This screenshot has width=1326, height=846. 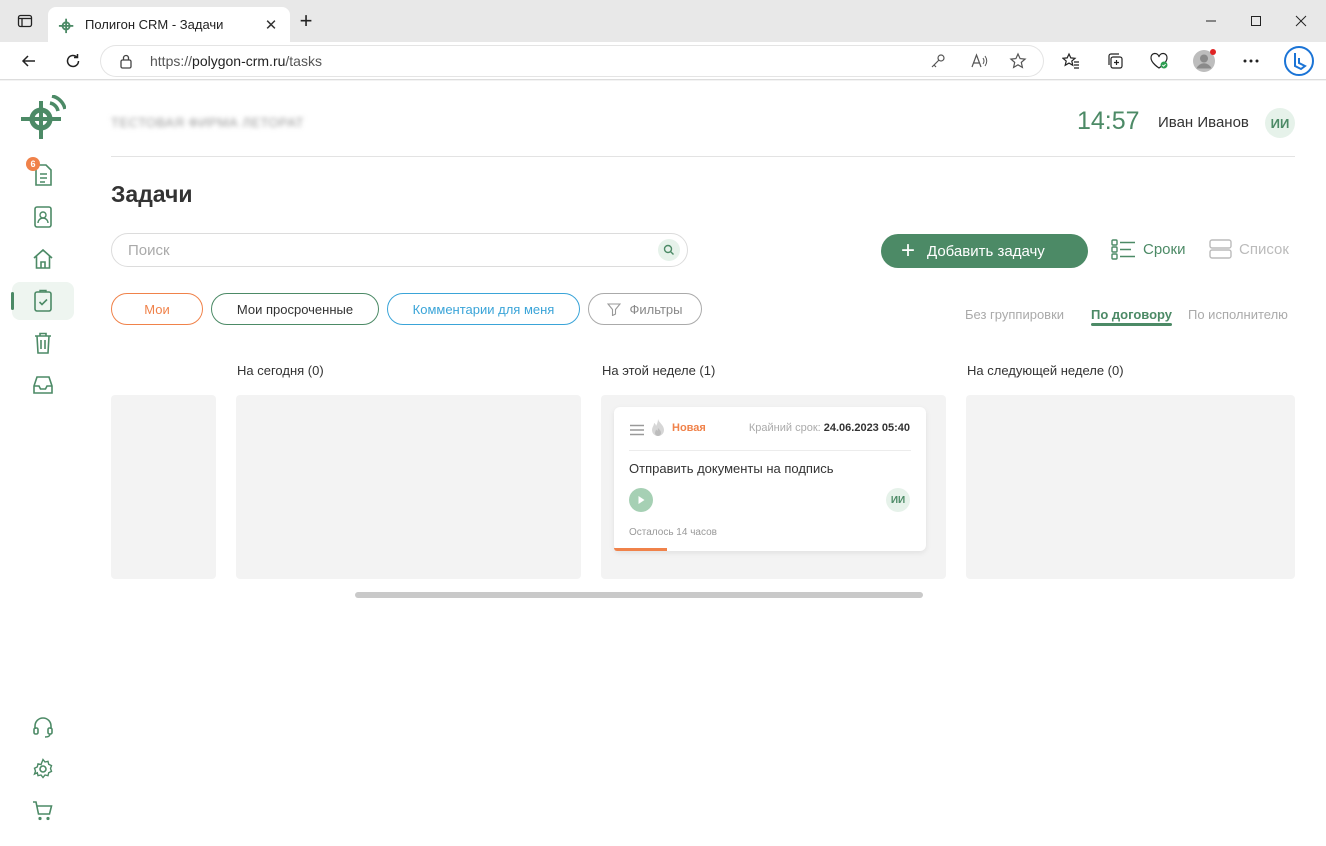 I want to click on task-title: Отправить документы на подпись, so click(x=731, y=468).